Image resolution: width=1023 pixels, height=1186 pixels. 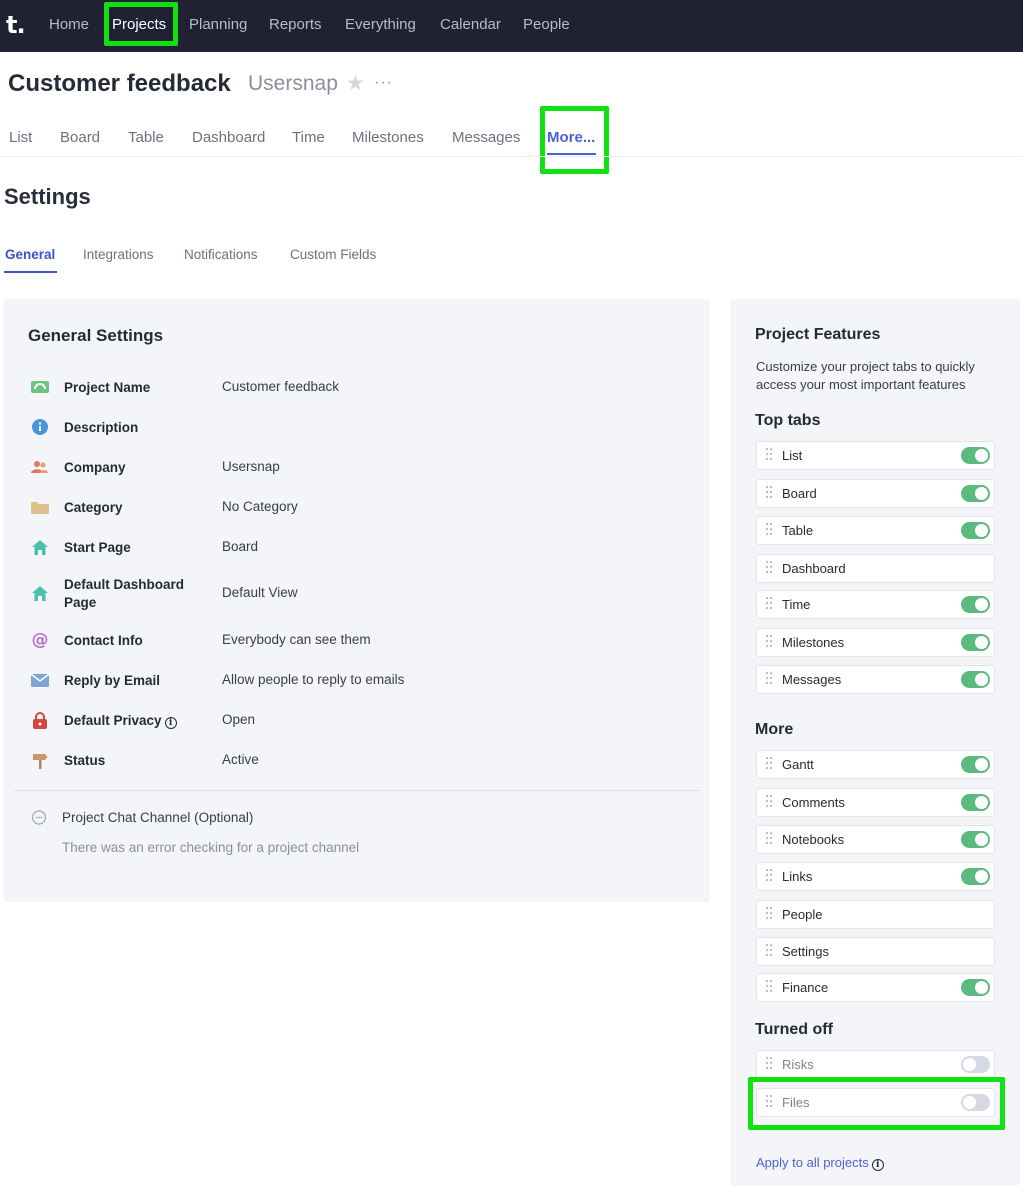 I want to click on tab-board: Board, so click(x=80, y=137).